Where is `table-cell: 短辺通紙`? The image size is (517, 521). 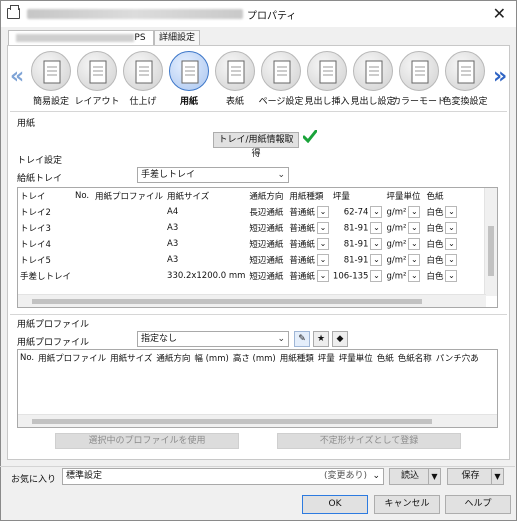
table-cell: 短辺通紙 is located at coordinates (266, 245).